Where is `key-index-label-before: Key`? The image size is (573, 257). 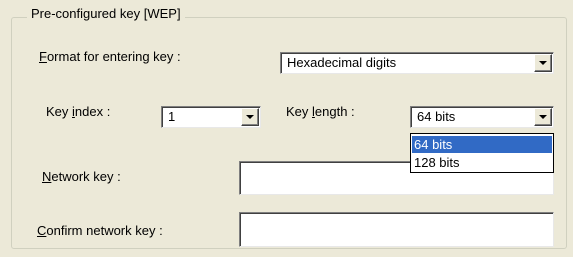 key-index-label-before: Key is located at coordinates (59, 111).